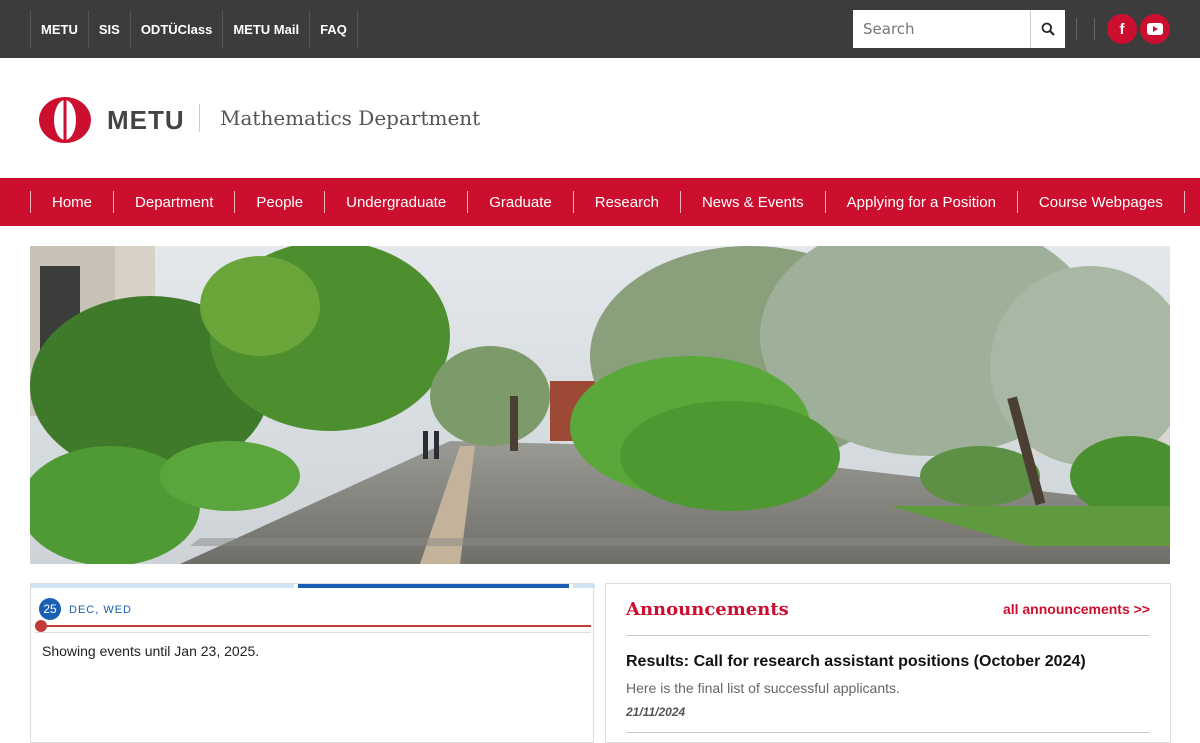  Describe the element at coordinates (50, 609) in the screenshot. I see `event-day-badge: 25` at that location.